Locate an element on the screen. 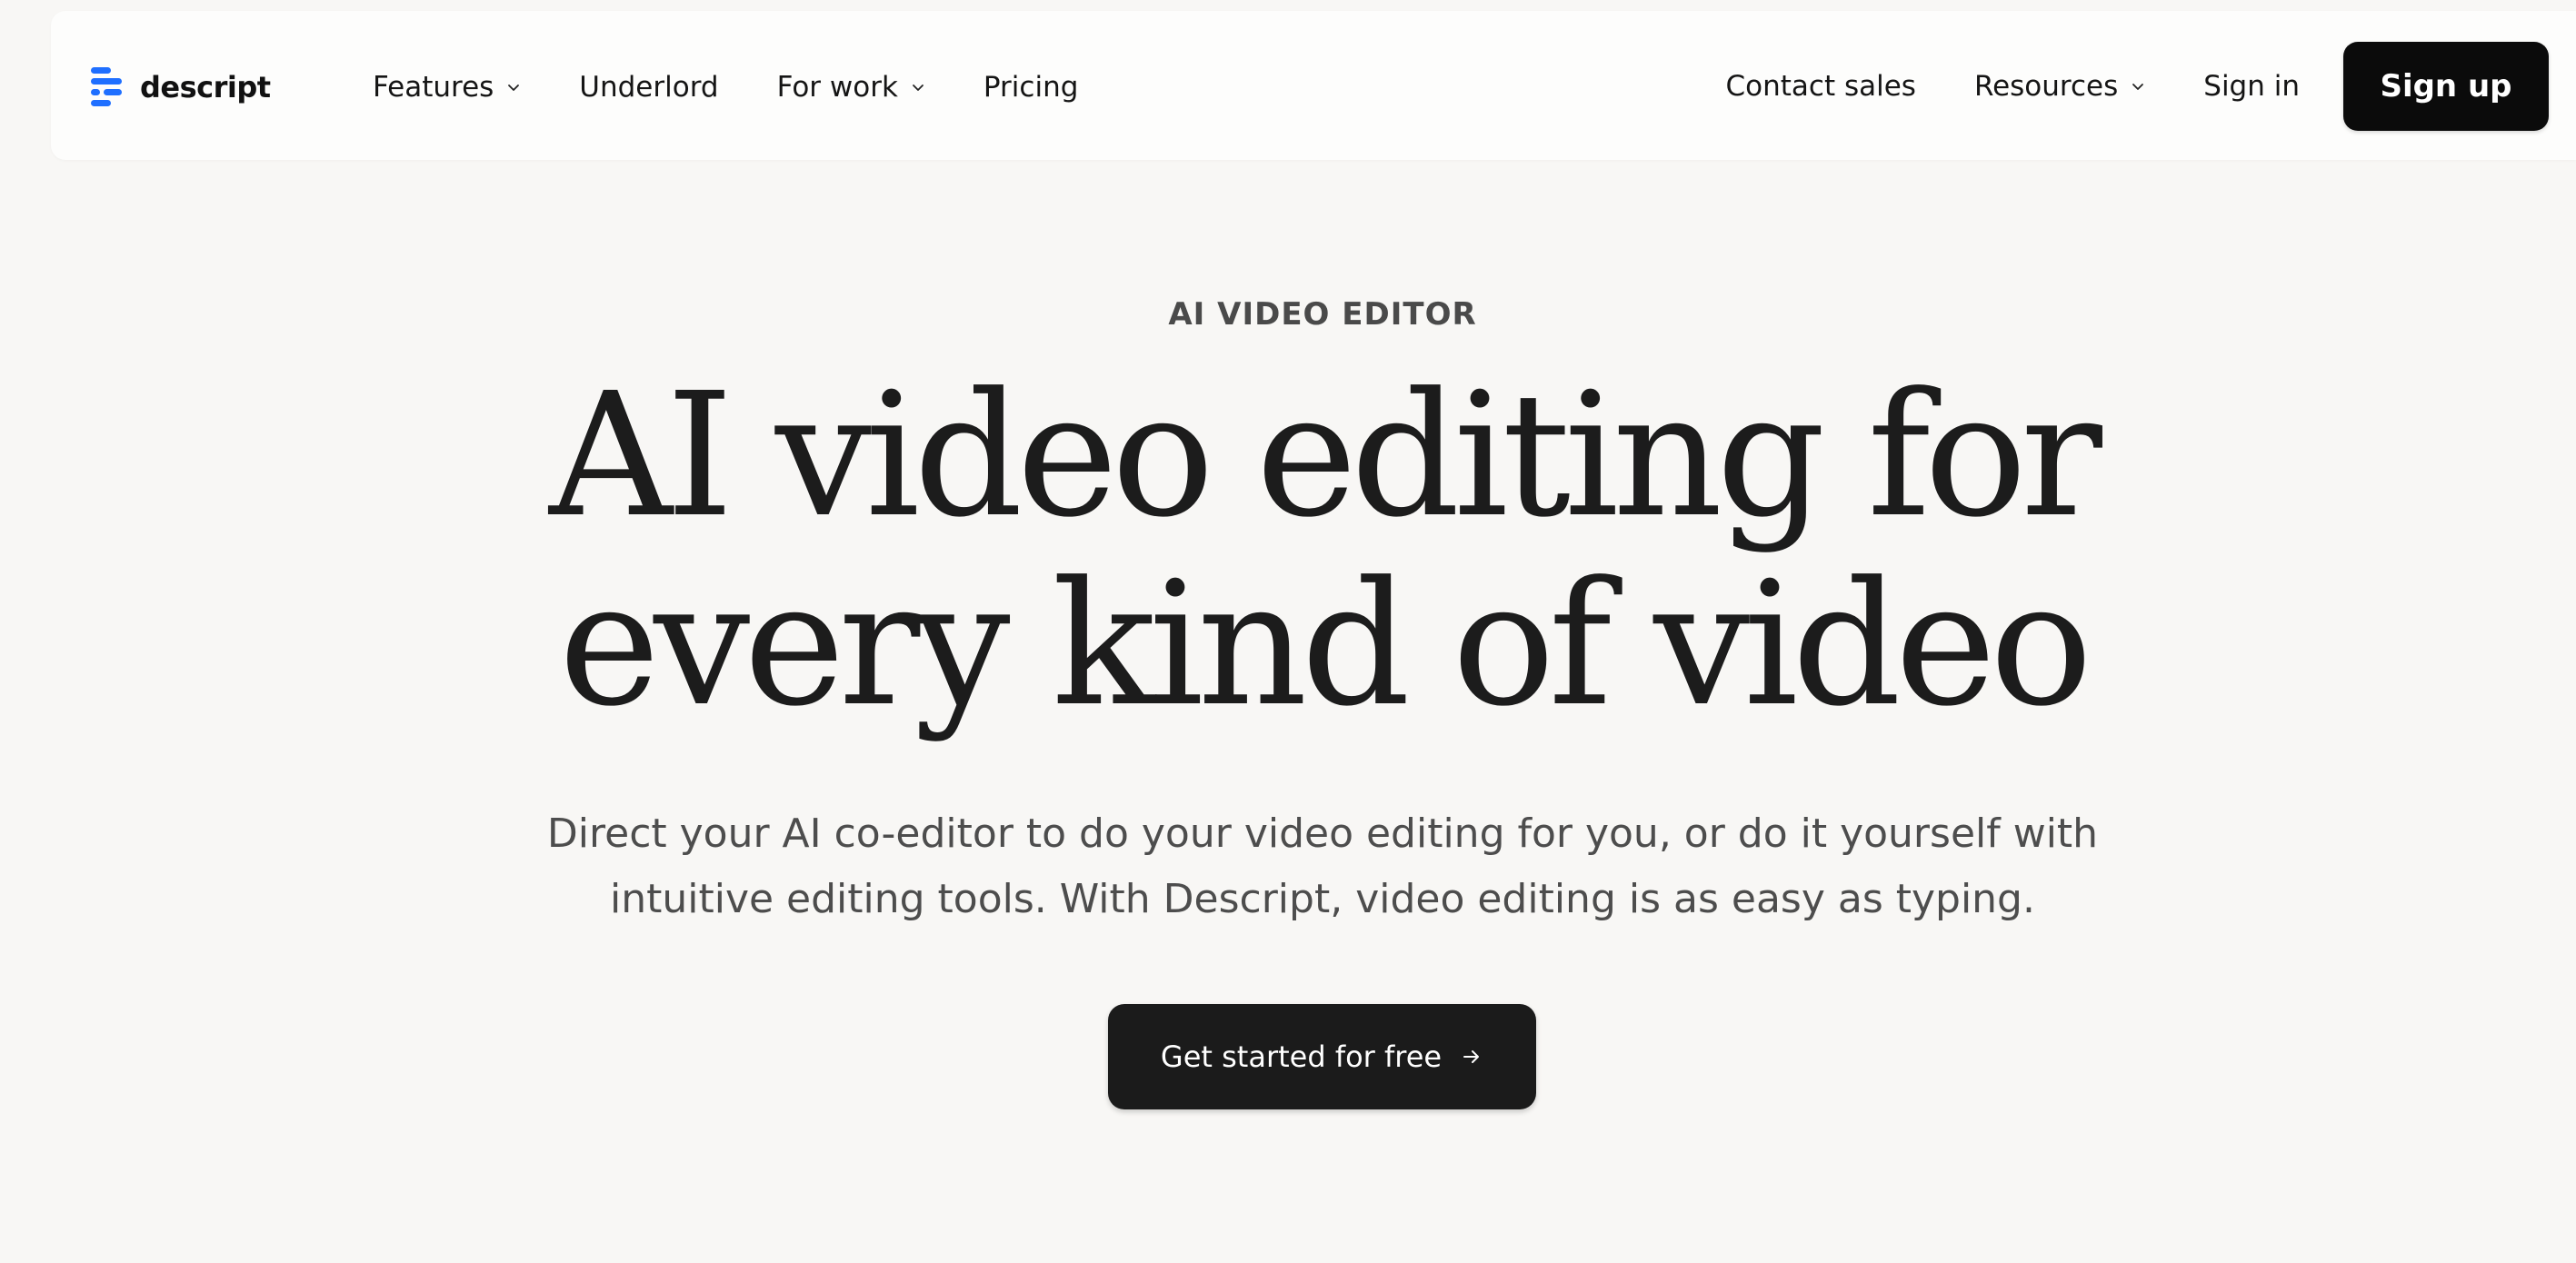 Image resolution: width=2576 pixels, height=1263 pixels. nav-item-label: Features is located at coordinates (433, 87).